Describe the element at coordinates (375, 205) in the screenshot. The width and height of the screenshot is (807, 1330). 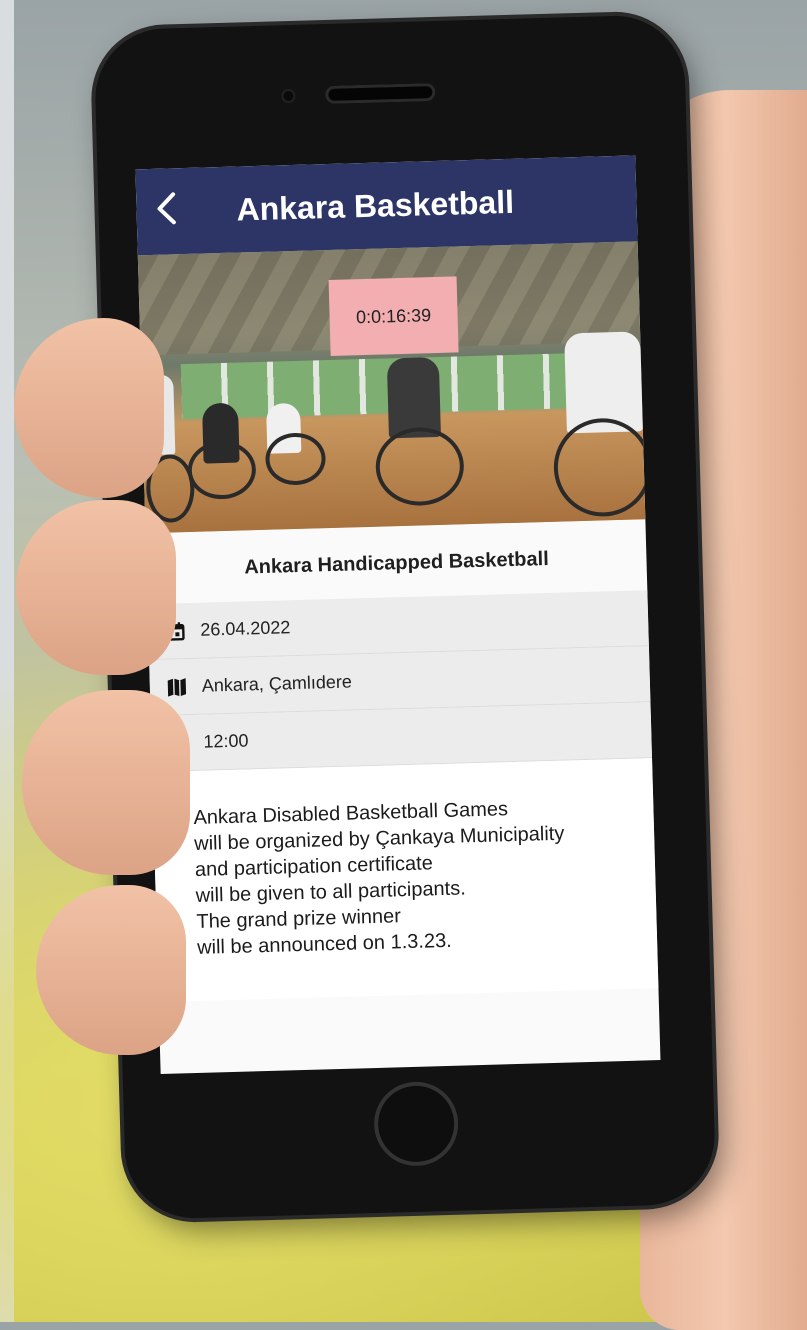
I see `page-title: Ankara Basketball` at that location.